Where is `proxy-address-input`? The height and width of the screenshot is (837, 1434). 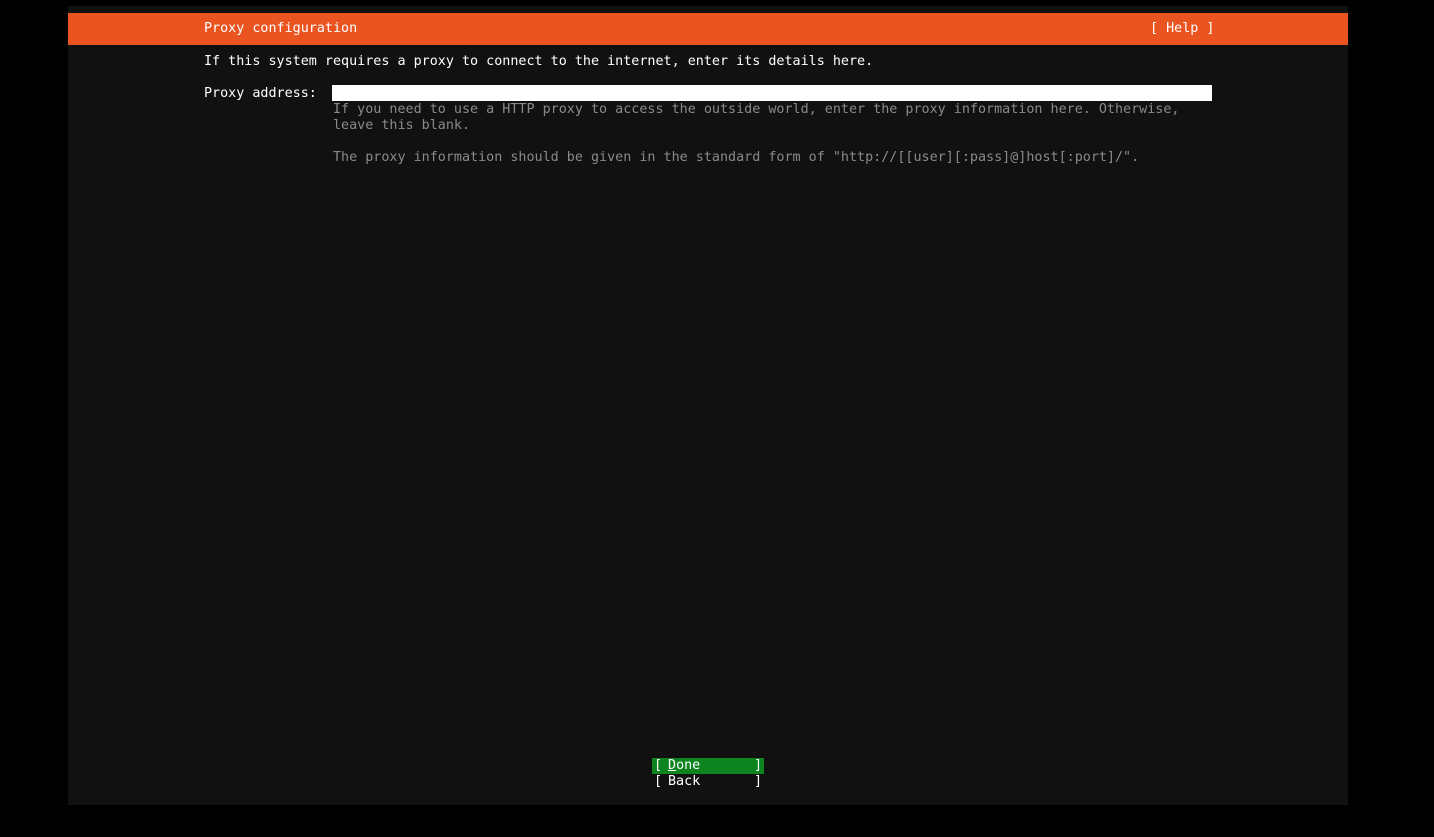
proxy-address-input is located at coordinates (772, 93).